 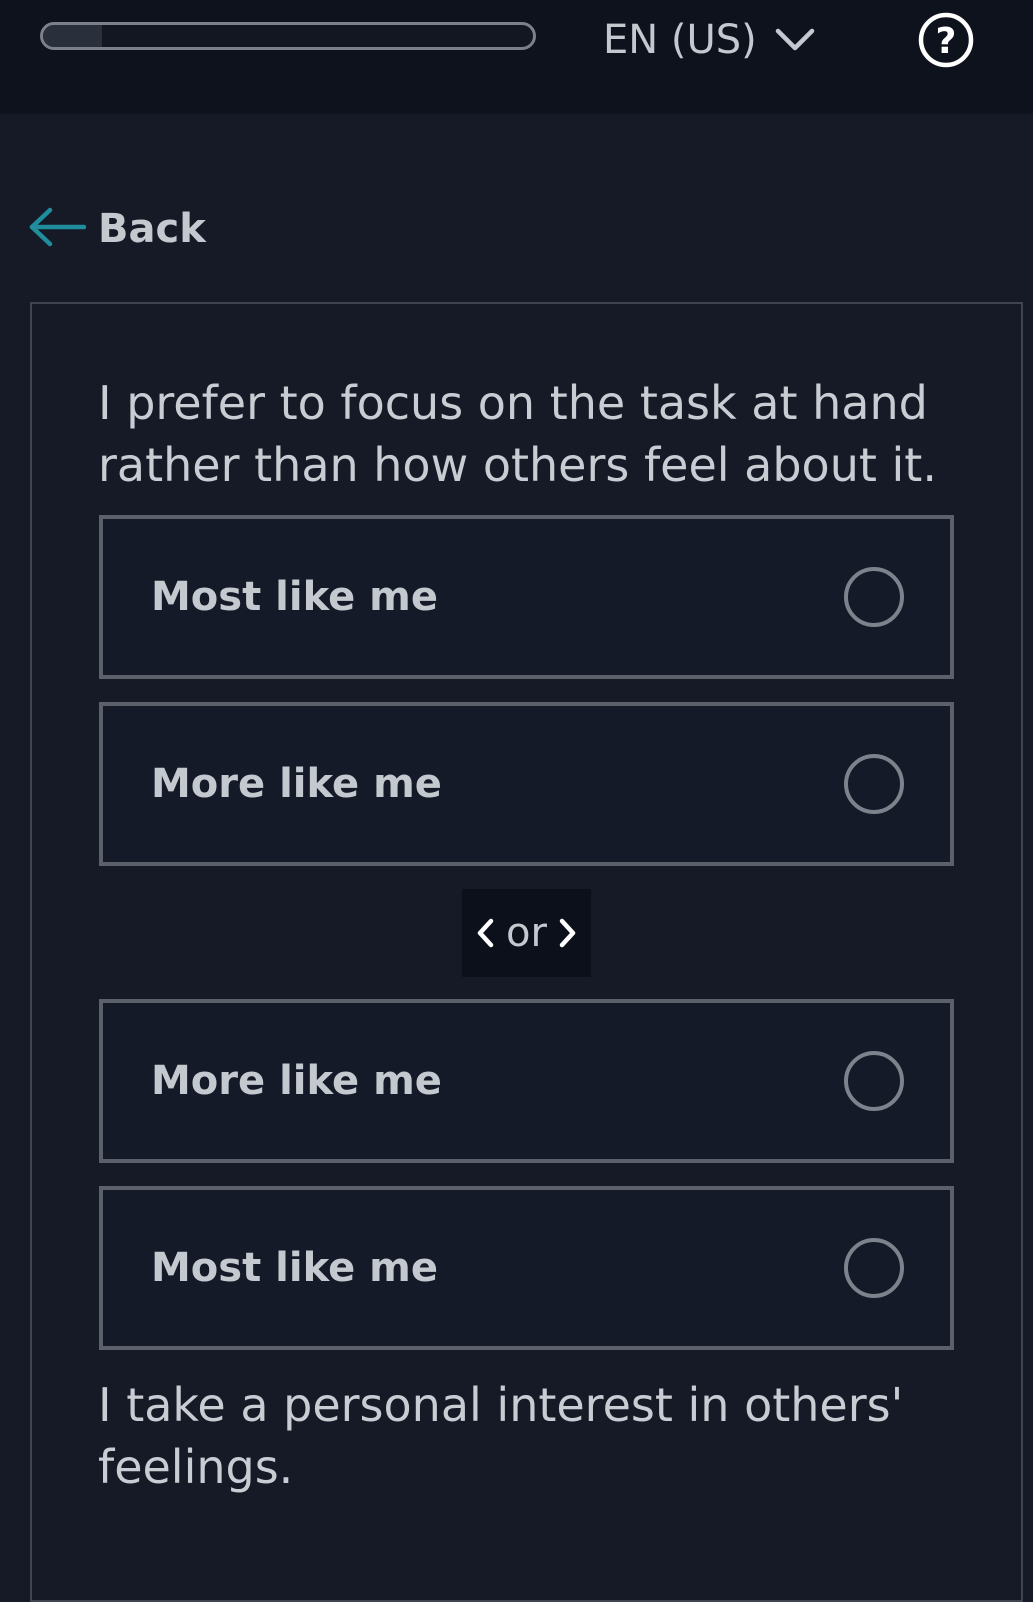 I want to click on question-circle-icon: ?, so click(x=946, y=40).